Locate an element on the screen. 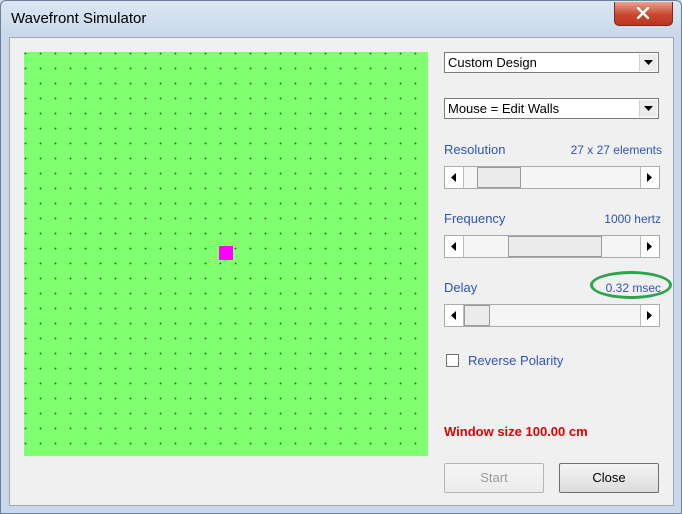 The image size is (682, 514). mouse-mode-dropdown: Mouse = Edit Walls is located at coordinates (551, 108).